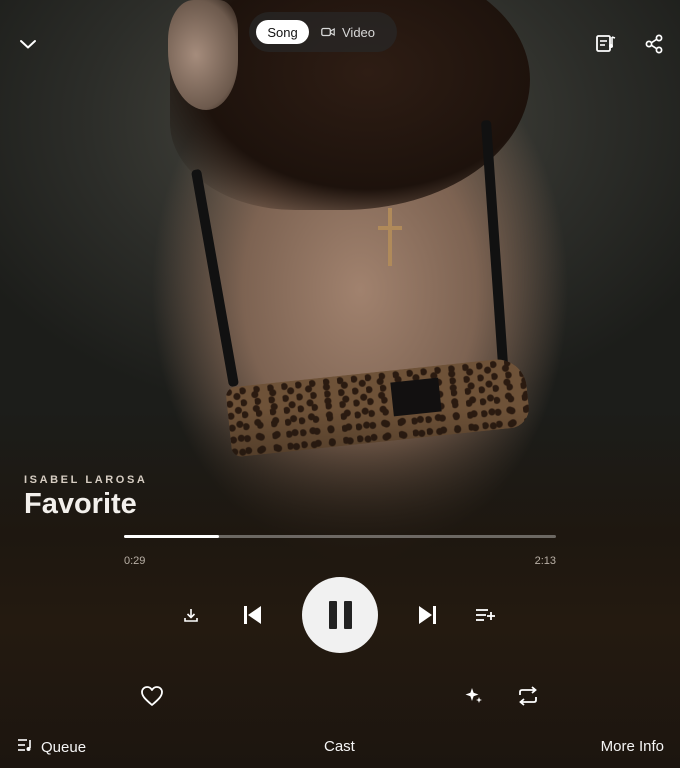  Describe the element at coordinates (340, 615) in the screenshot. I see `pause-button` at that location.